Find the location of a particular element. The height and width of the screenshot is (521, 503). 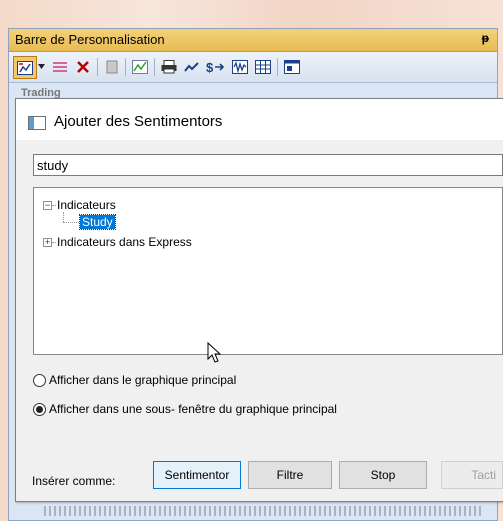

sentimentor-button: Sentimentor is located at coordinates (197, 475).